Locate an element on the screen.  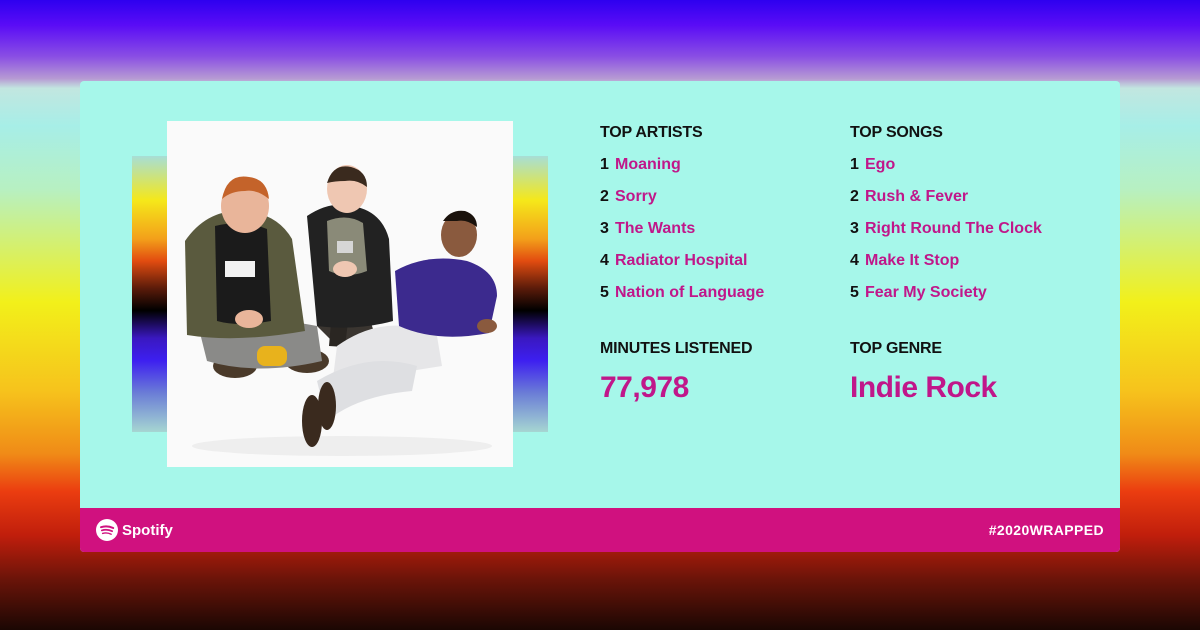
list-item: 4 Make It Stop is located at coordinates (965, 267).